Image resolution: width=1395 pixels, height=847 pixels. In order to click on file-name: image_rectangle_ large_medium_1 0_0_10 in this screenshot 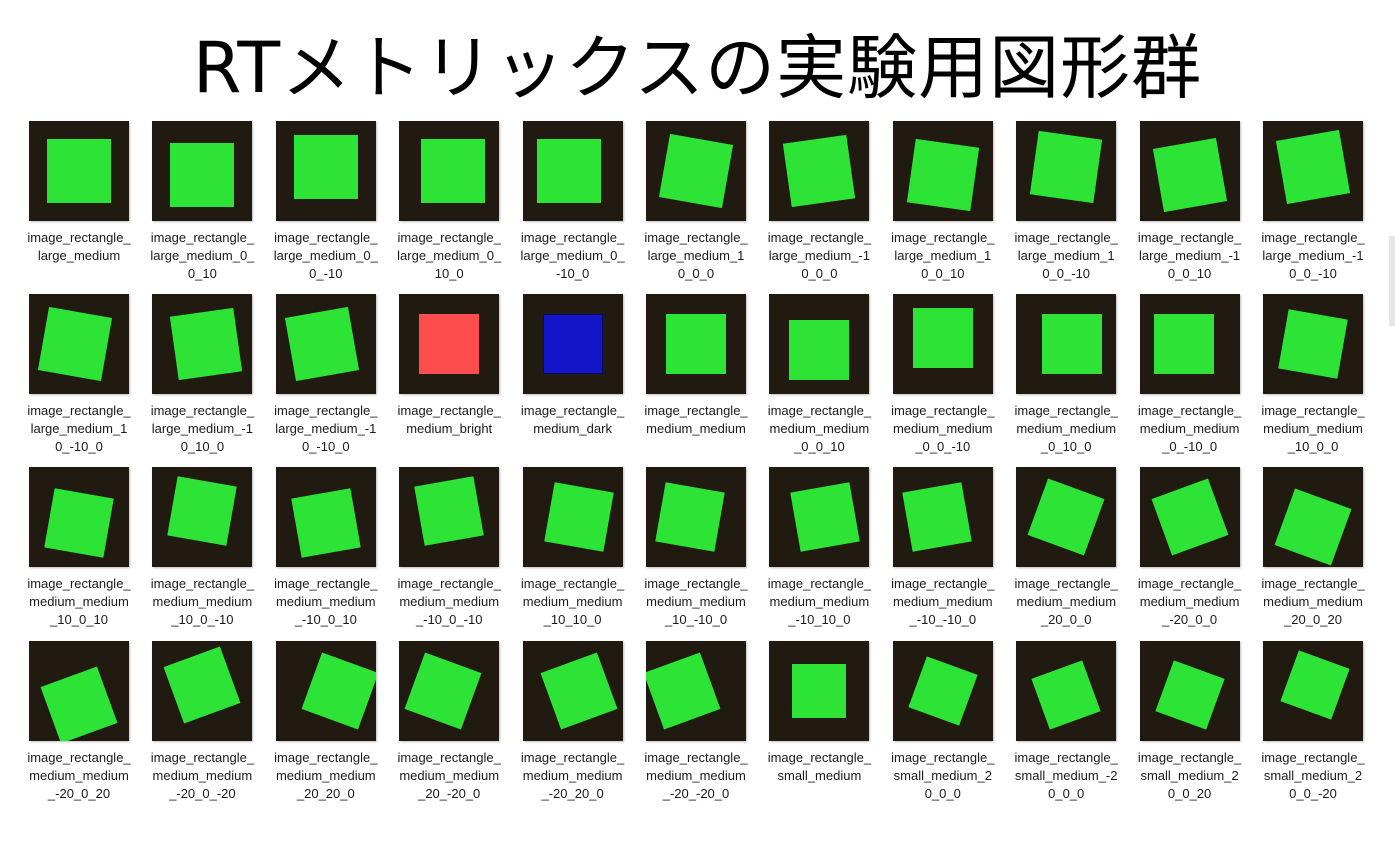, I will do `click(943, 255)`.